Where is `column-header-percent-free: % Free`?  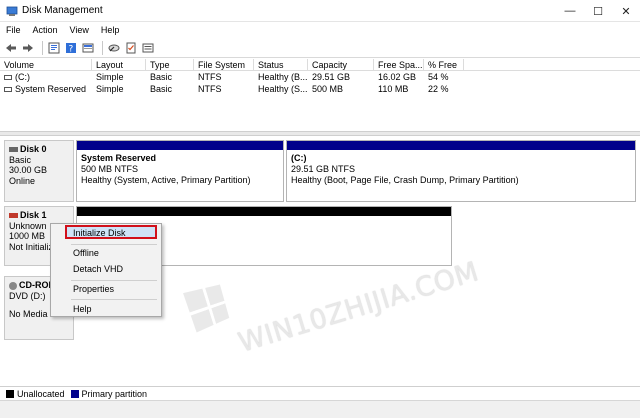
column-header-percent-free: % Free is located at coordinates (444, 64).